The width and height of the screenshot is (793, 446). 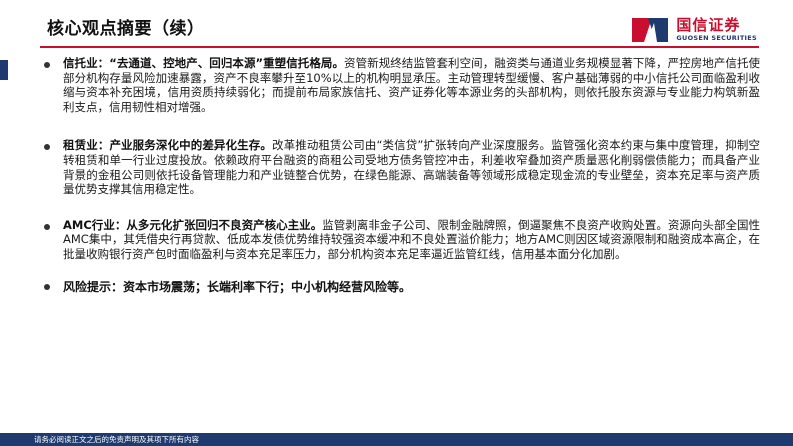 I want to click on logo-name-cn: 国信证券, so click(x=708, y=25).